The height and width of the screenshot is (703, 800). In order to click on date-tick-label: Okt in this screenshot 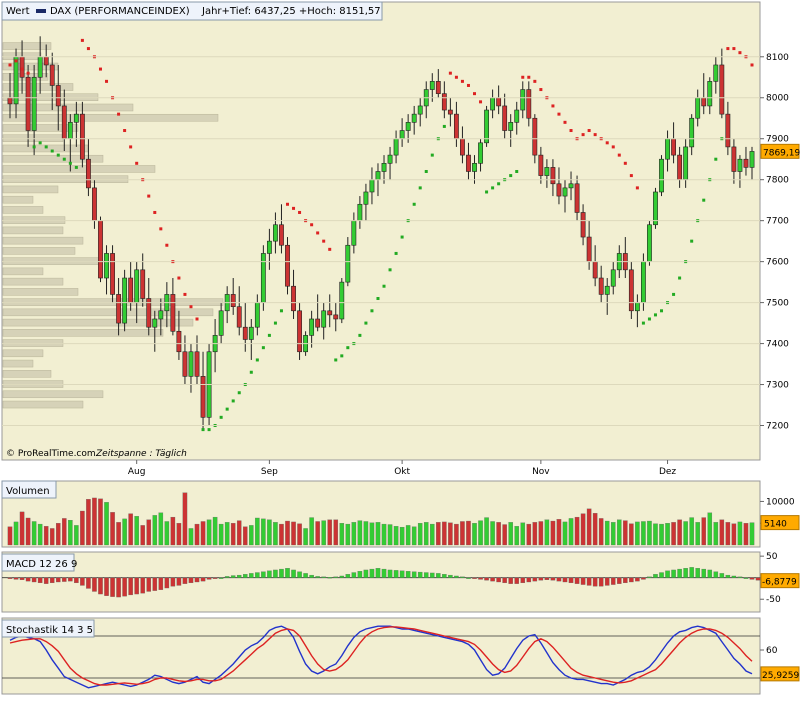, I will do `click(402, 472)`.